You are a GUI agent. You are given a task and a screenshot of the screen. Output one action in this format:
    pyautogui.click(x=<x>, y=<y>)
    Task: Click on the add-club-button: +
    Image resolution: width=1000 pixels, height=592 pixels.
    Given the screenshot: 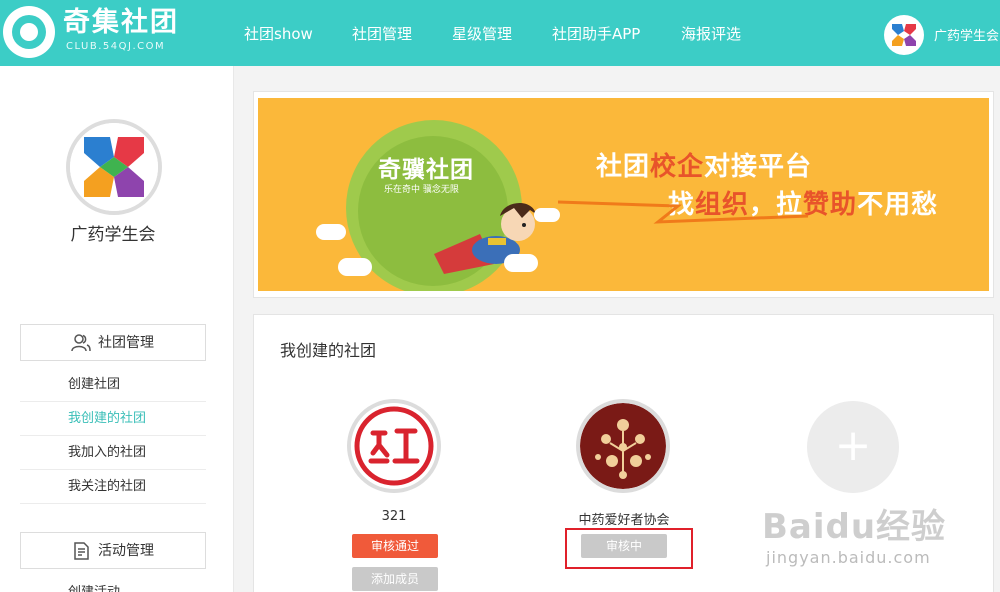 What is the action you would take?
    pyautogui.click(x=853, y=447)
    